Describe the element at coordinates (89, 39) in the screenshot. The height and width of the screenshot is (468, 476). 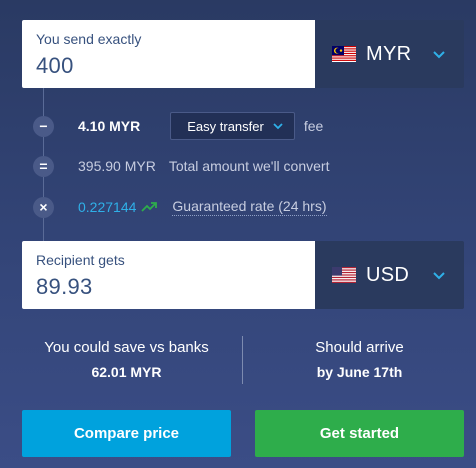
I see `send-amount-label: You send exactly` at that location.